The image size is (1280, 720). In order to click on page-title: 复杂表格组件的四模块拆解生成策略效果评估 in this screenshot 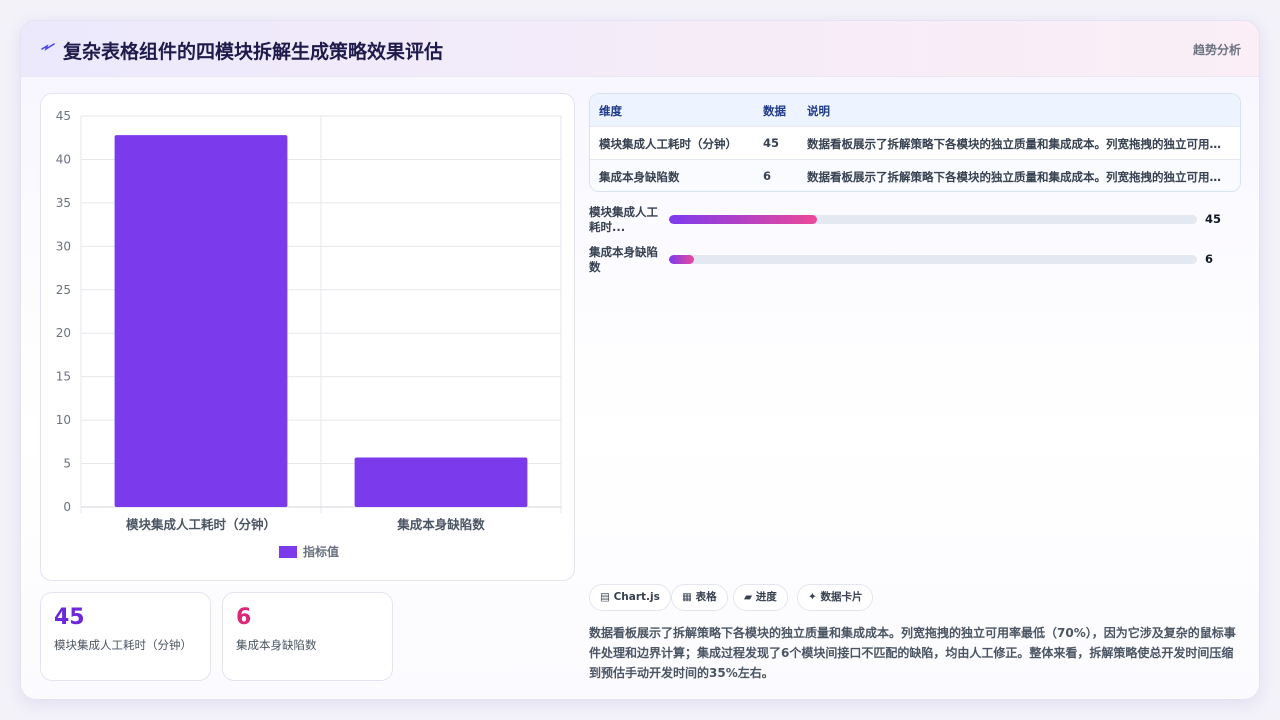, I will do `click(253, 52)`.